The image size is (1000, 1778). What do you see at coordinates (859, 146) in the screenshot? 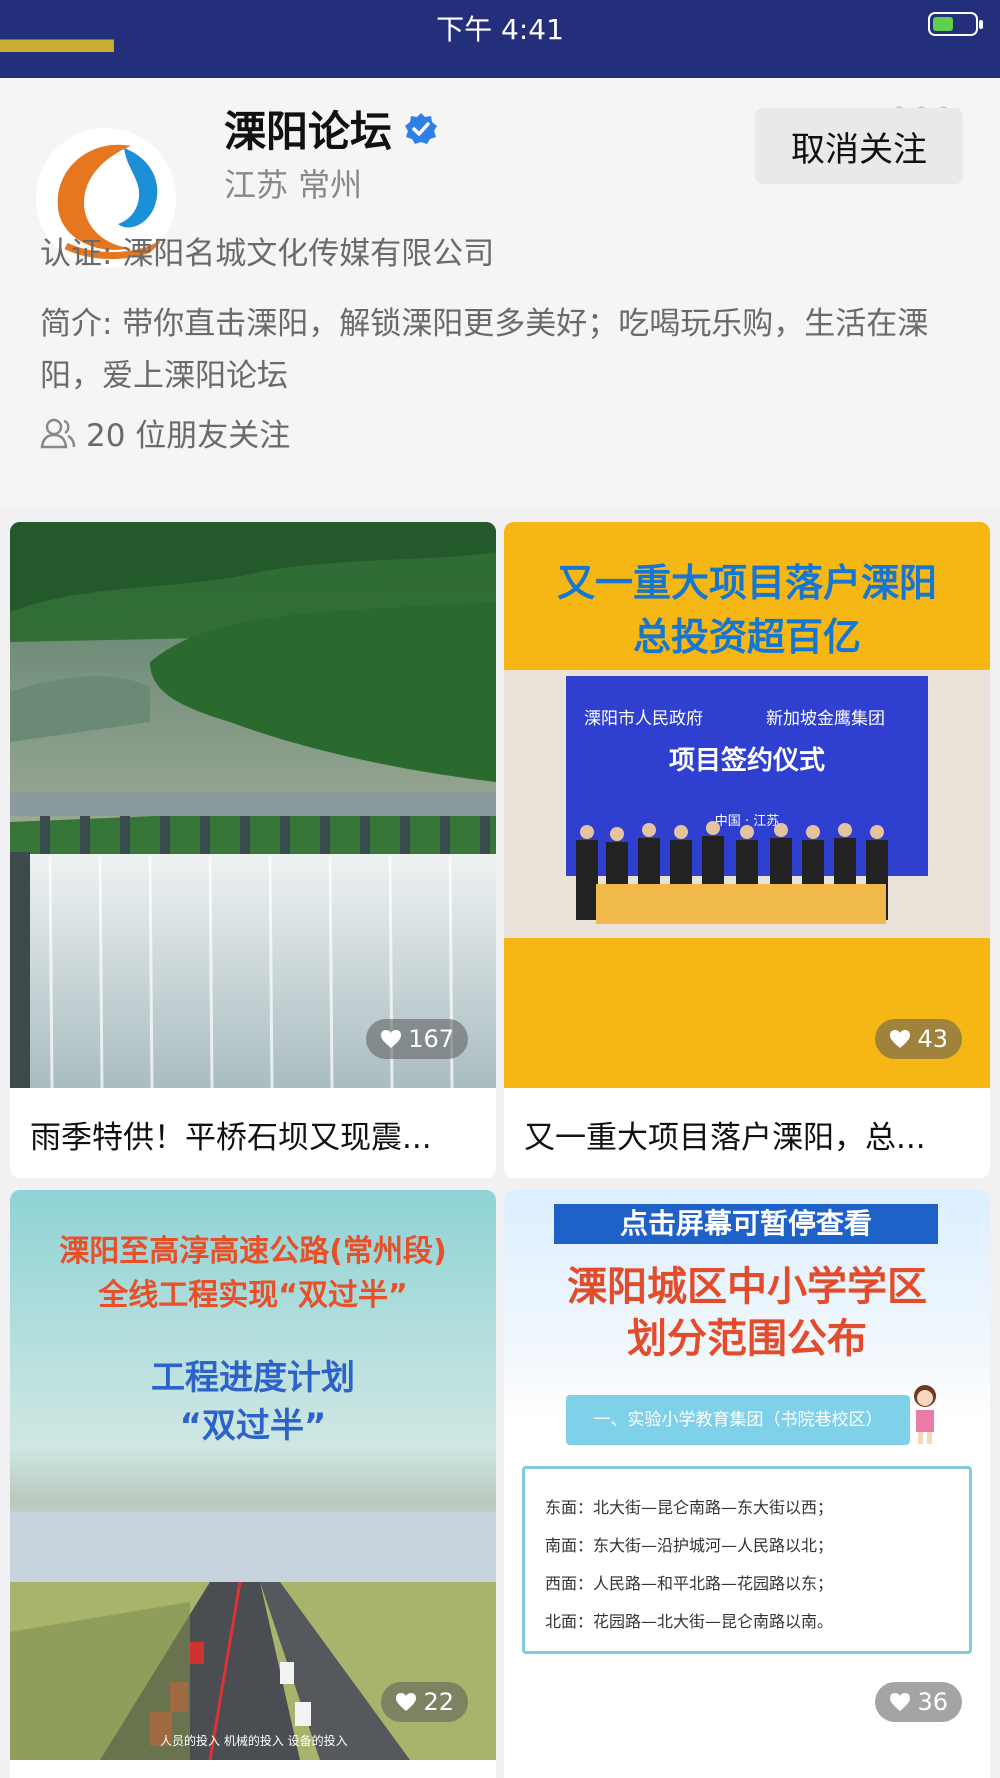
I see `unfollow-button: 取消关注` at bounding box center [859, 146].